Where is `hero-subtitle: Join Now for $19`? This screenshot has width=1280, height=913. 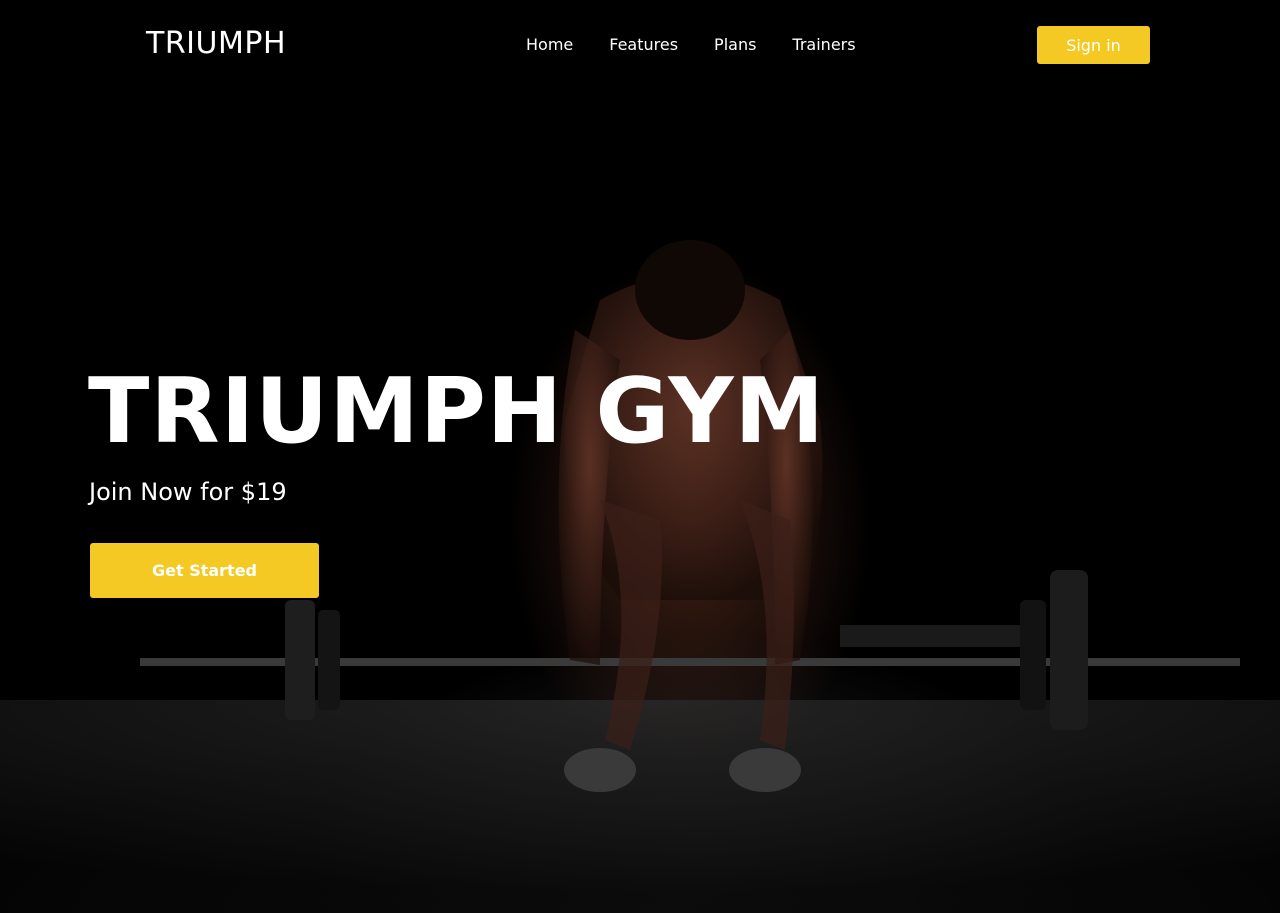 hero-subtitle: Join Now for $19 is located at coordinates (188, 492).